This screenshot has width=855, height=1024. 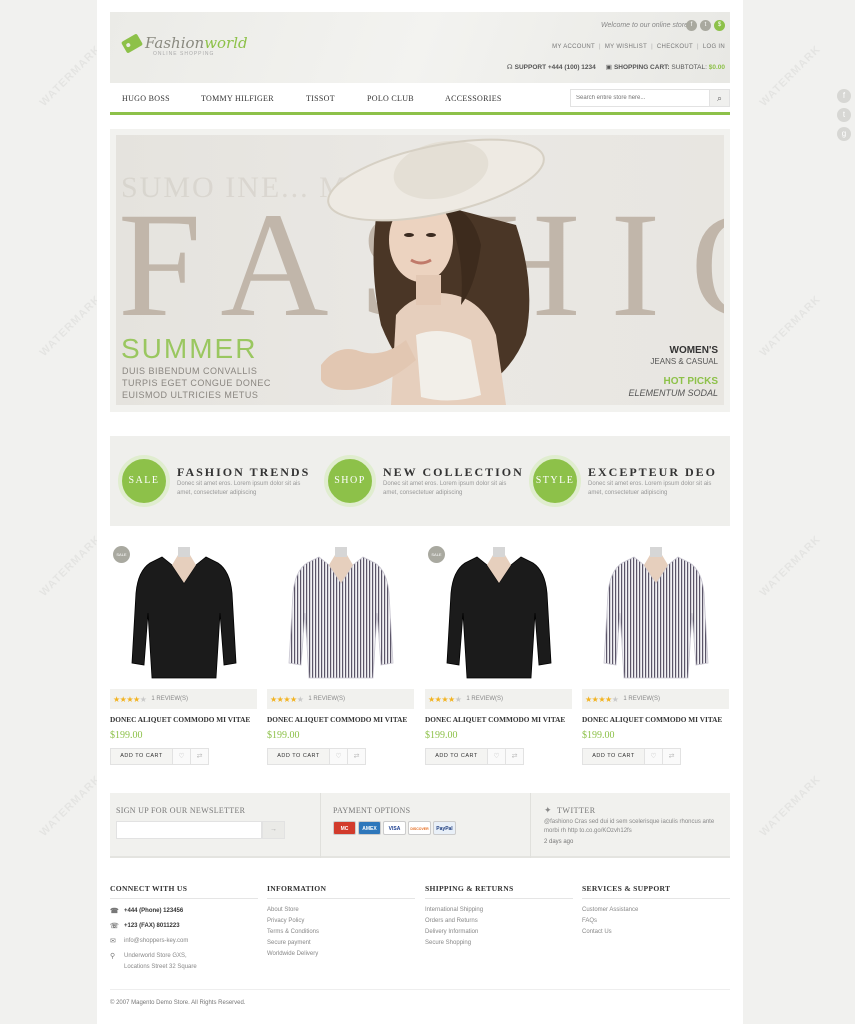 I want to click on my-wishlist-link: MY WISHLIST, so click(x=626, y=47).